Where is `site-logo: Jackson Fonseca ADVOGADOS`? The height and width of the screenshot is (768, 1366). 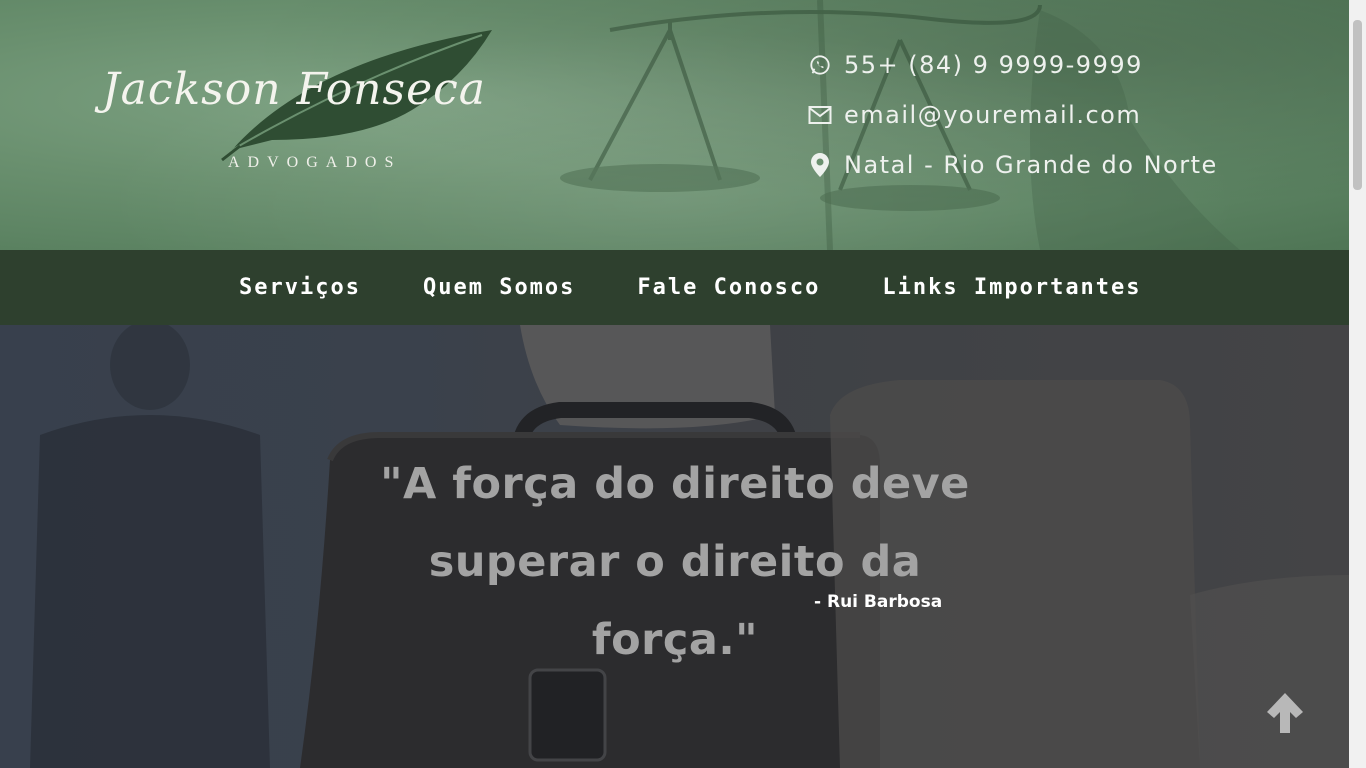
site-logo: Jackson Fonseca ADVOGADOS is located at coordinates (336, 100).